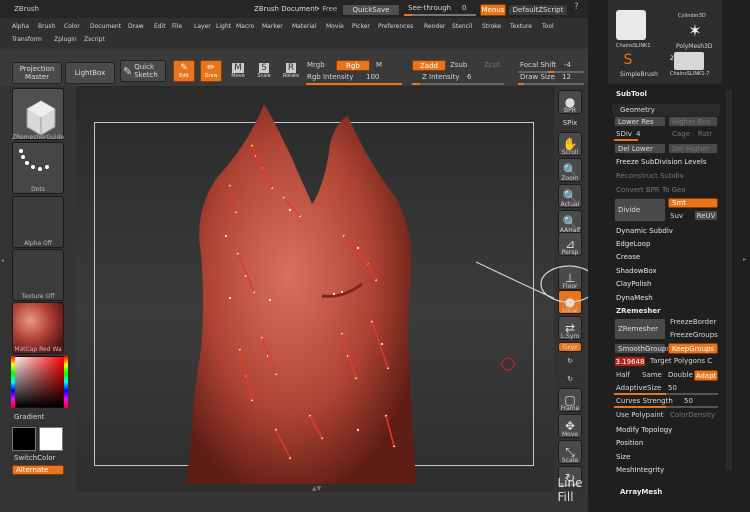 The image size is (750, 512). I want to click on menu-alpha: Alpha, so click(20, 26).